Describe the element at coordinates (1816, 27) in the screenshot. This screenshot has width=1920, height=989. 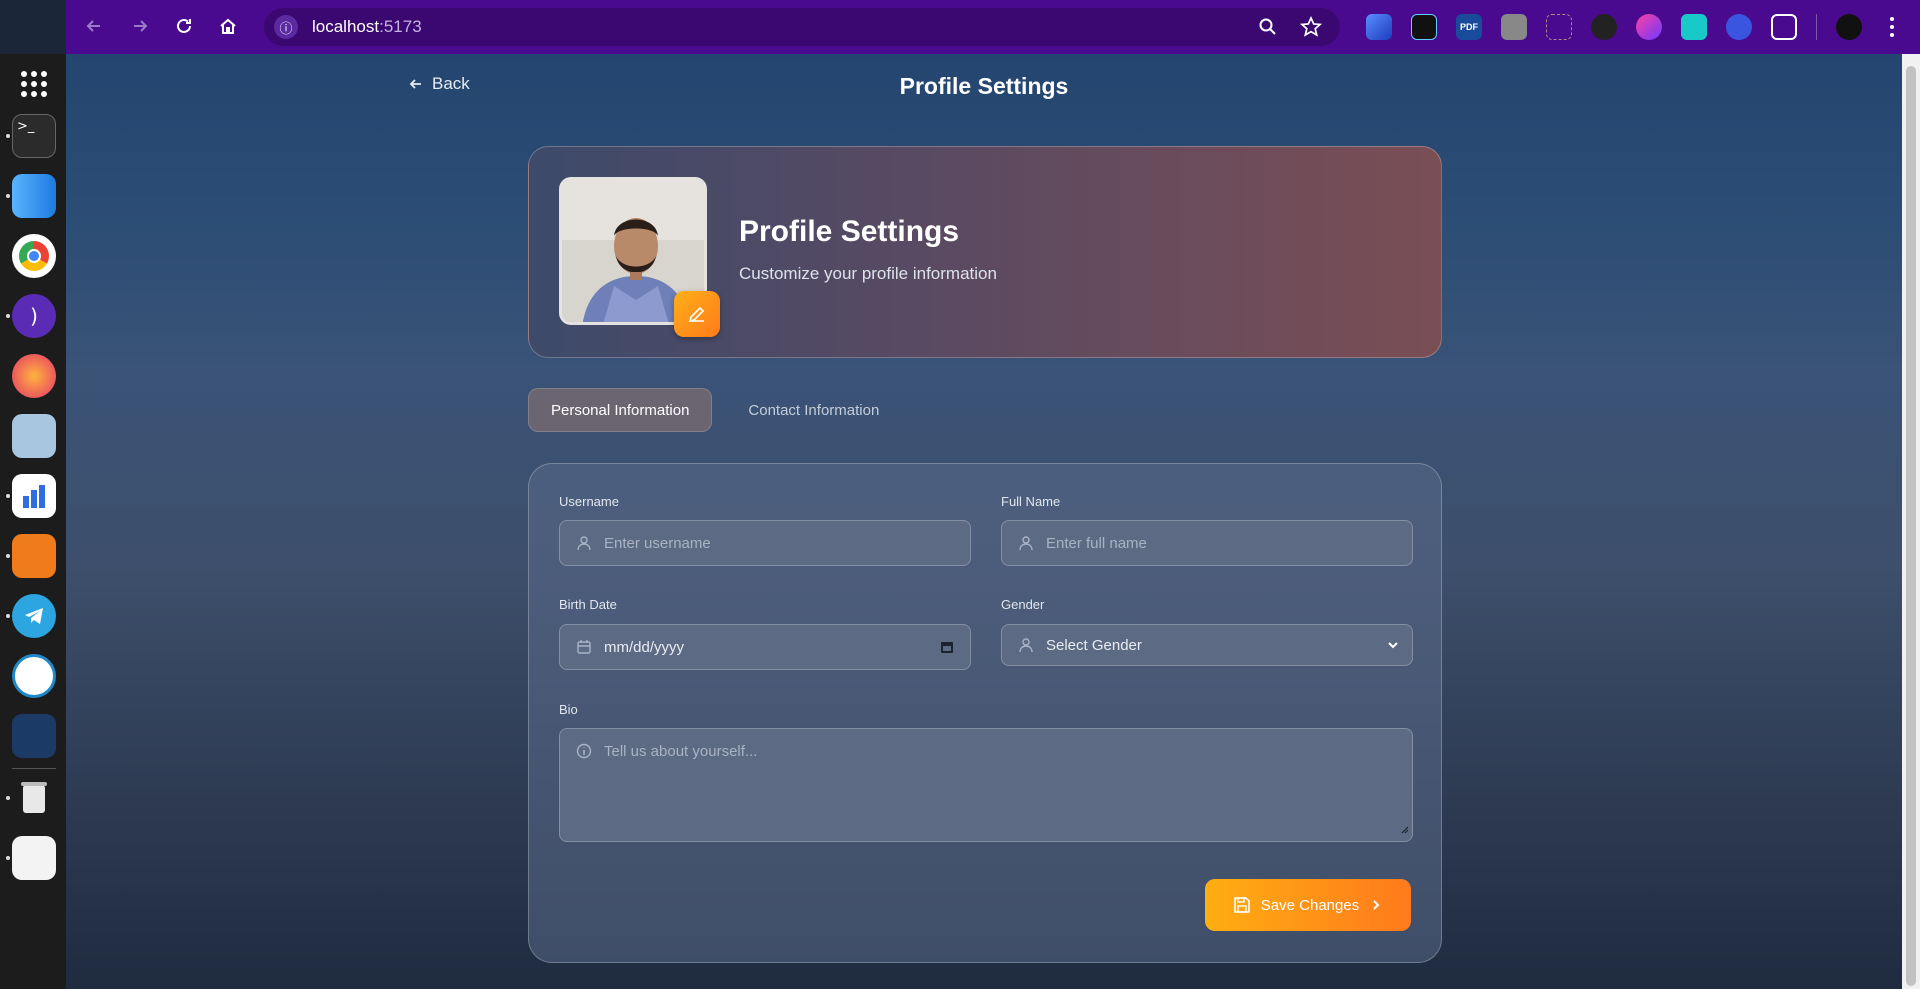
I see `toolbar-divider` at that location.